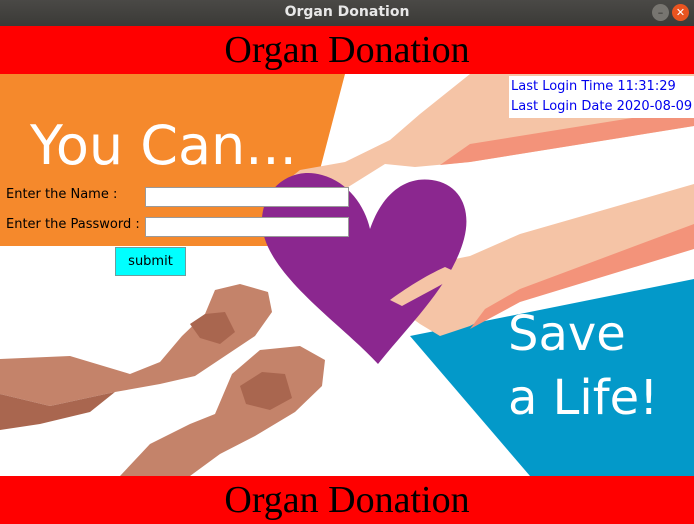  Describe the element at coordinates (347, 50) in the screenshot. I see `top-banner: Organ Donation` at that location.